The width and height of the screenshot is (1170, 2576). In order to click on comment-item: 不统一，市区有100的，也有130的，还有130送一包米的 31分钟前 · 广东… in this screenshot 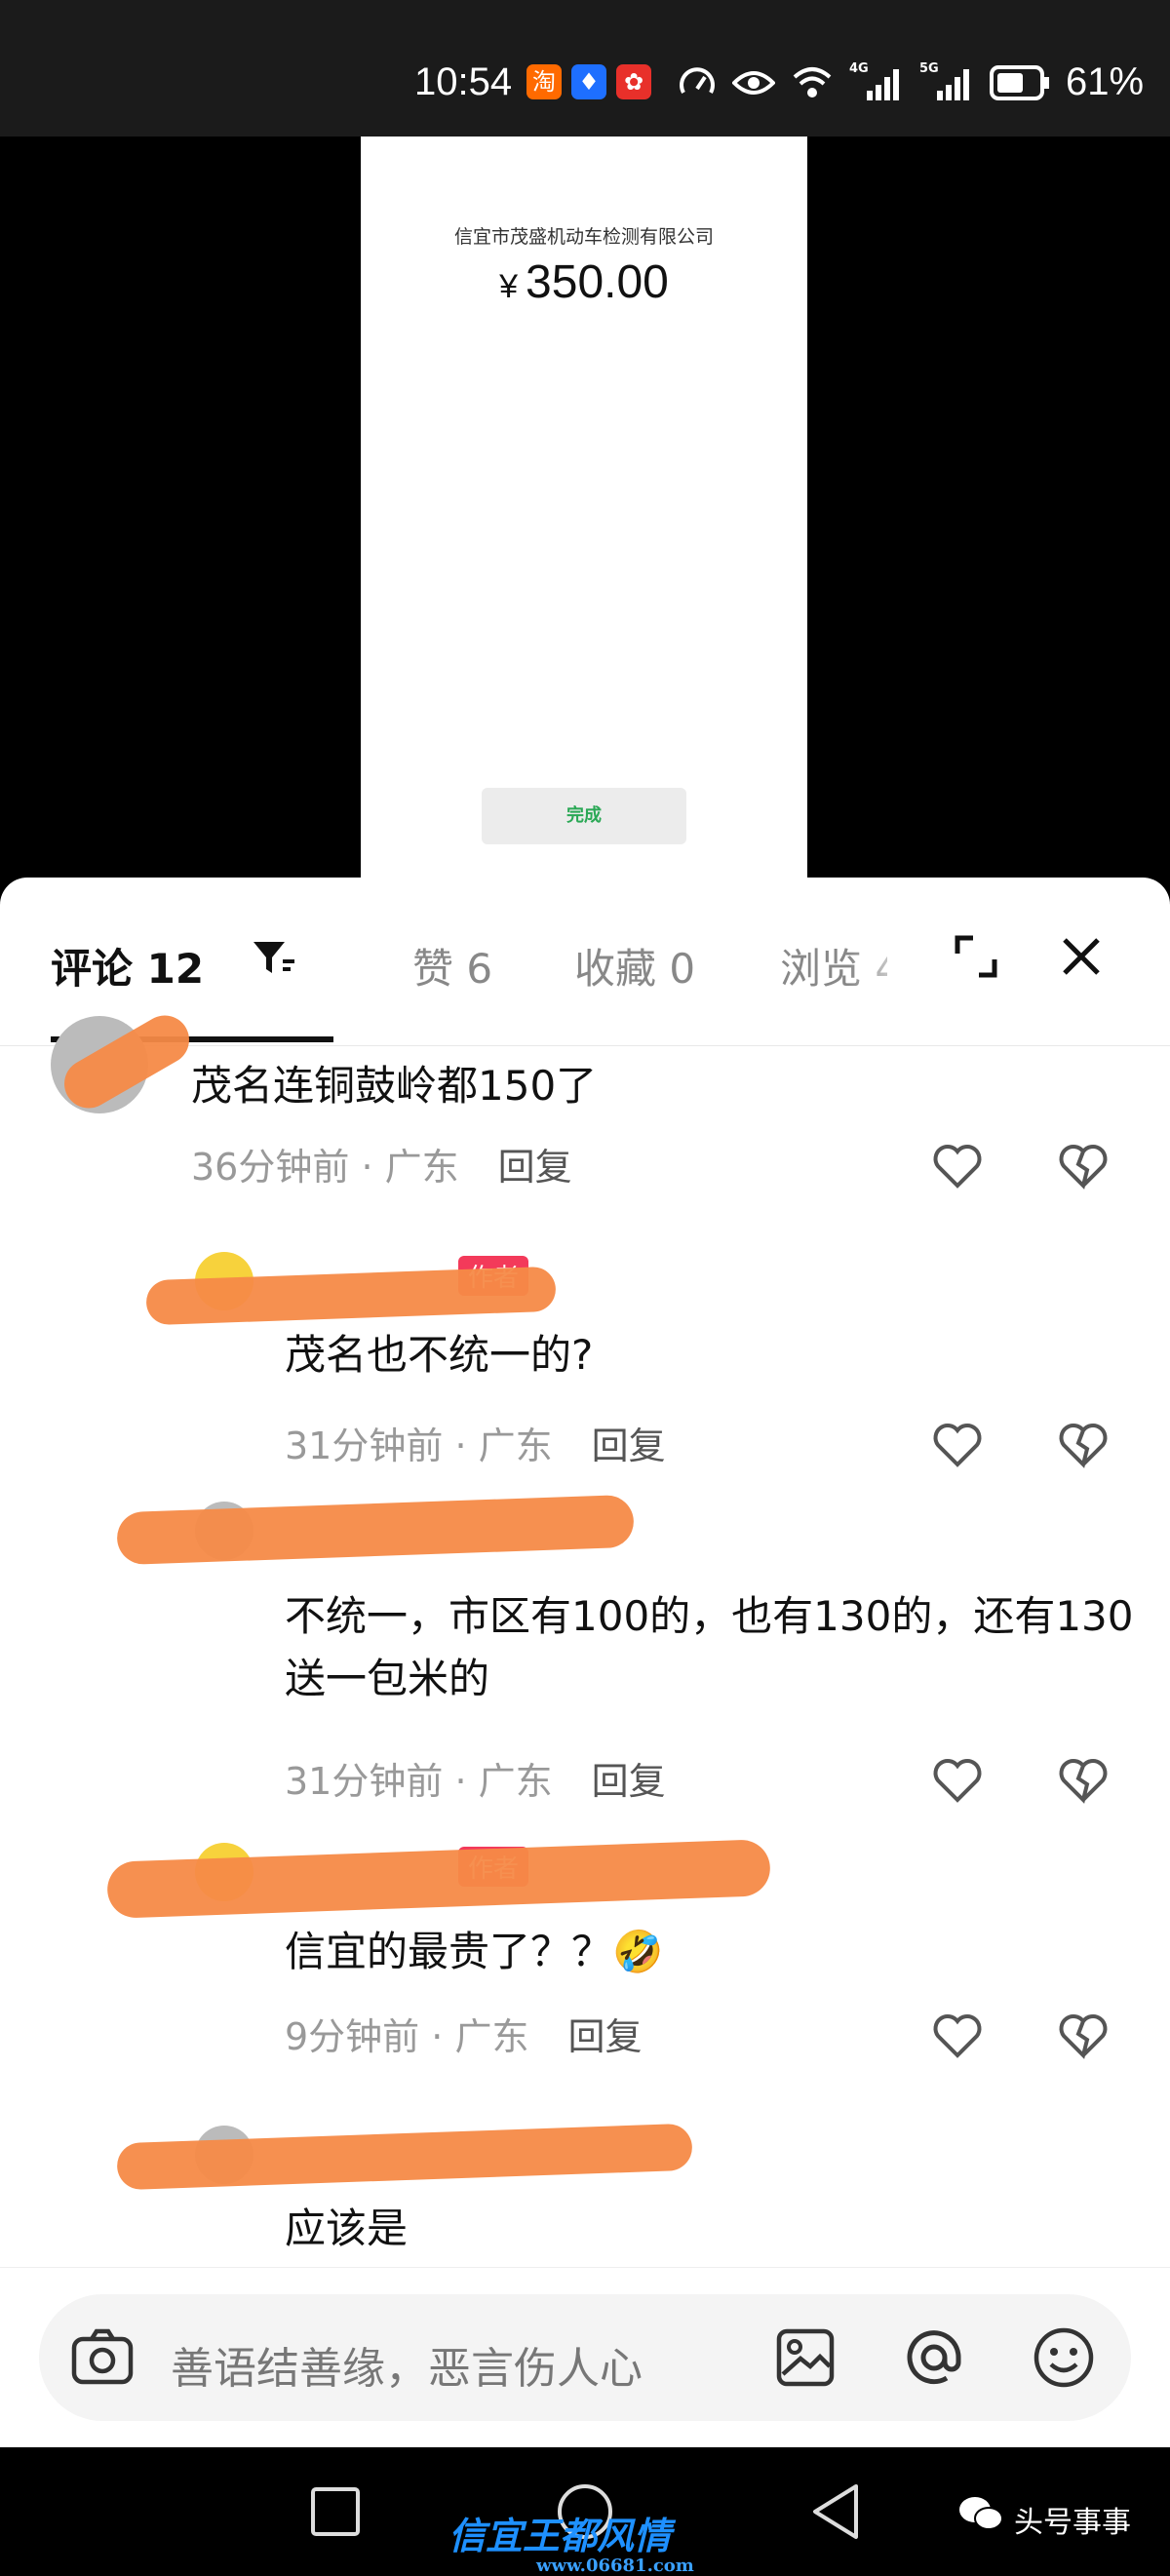, I will do `click(585, 1649)`.